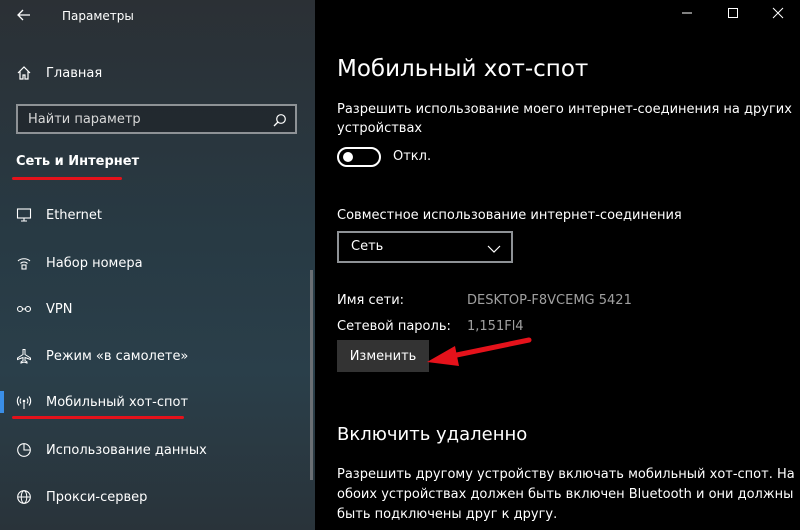  I want to click on section-title: Сеть и Интернет, so click(78, 161).